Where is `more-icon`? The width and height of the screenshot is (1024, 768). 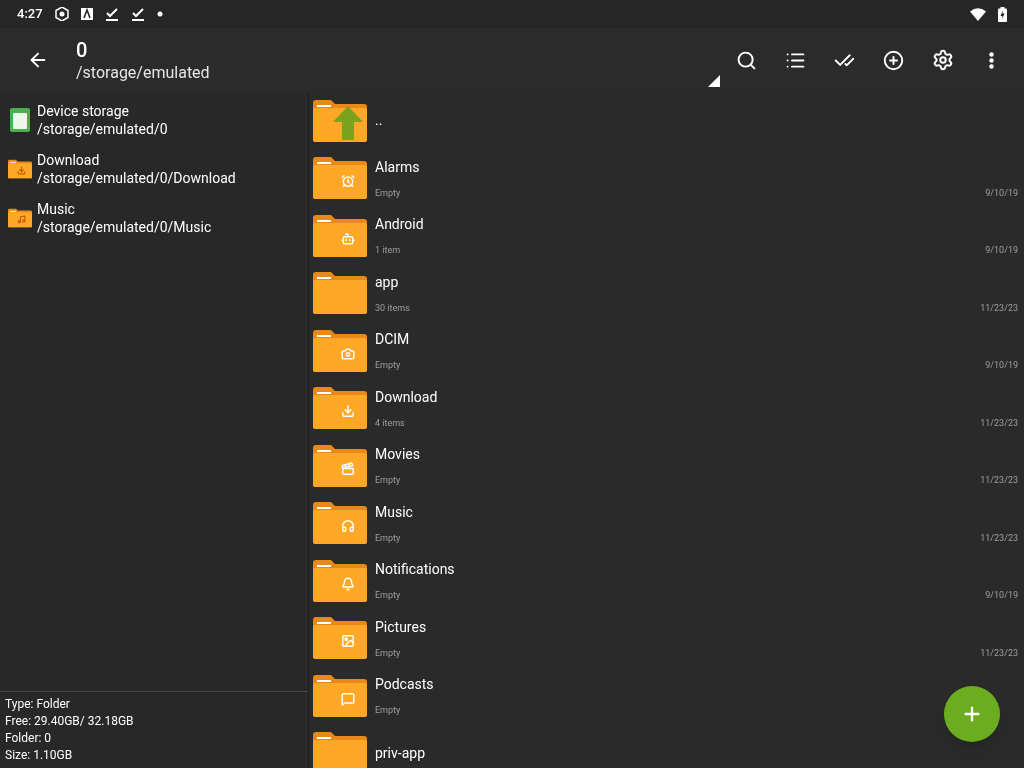
more-icon is located at coordinates (991, 60).